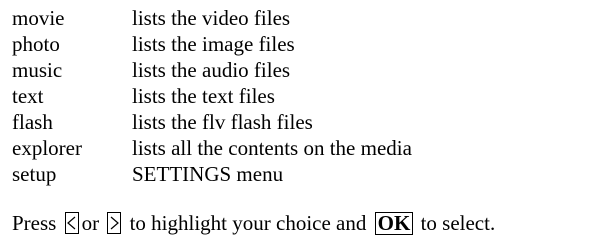 The image size is (607, 249). I want to click on menu-description: lists the image files, so click(213, 44).